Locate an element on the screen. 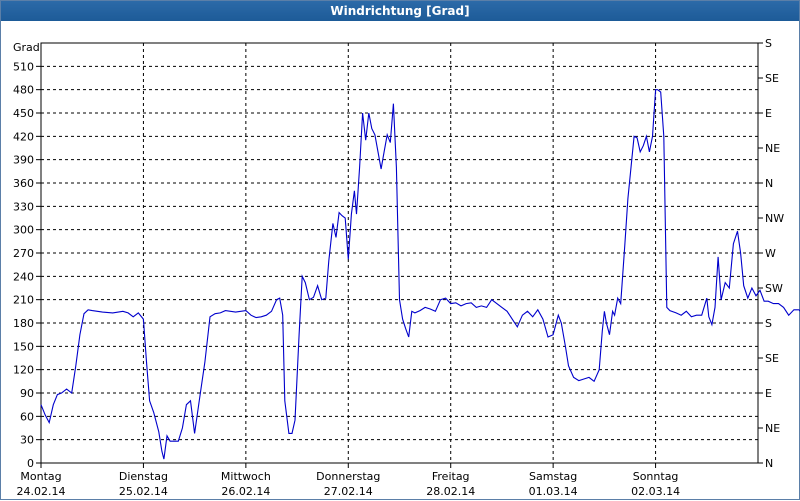  y2-tick-label: SW is located at coordinates (774, 288).